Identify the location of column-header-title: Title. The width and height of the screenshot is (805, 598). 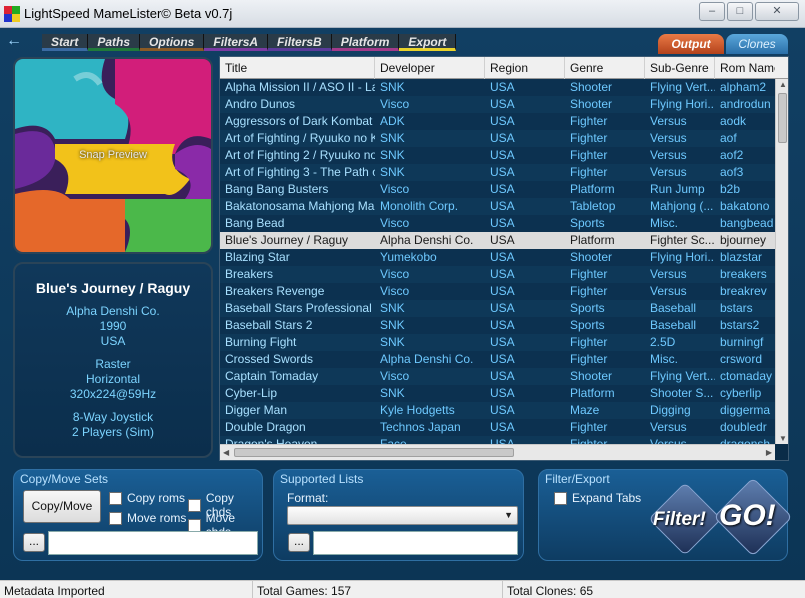
(297, 68).